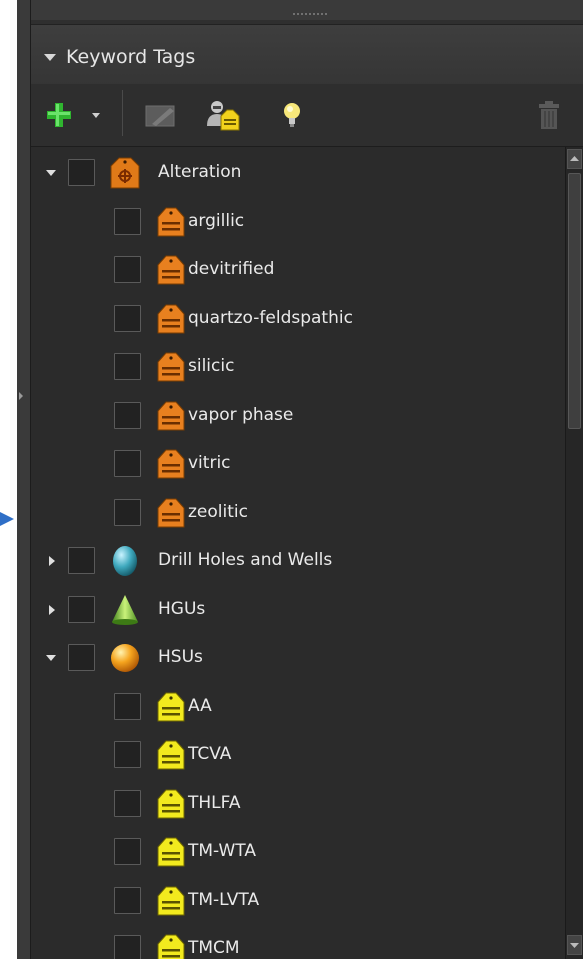 The width and height of the screenshot is (583, 959). What do you see at coordinates (200, 705) in the screenshot?
I see `tree-item-label: AA` at bounding box center [200, 705].